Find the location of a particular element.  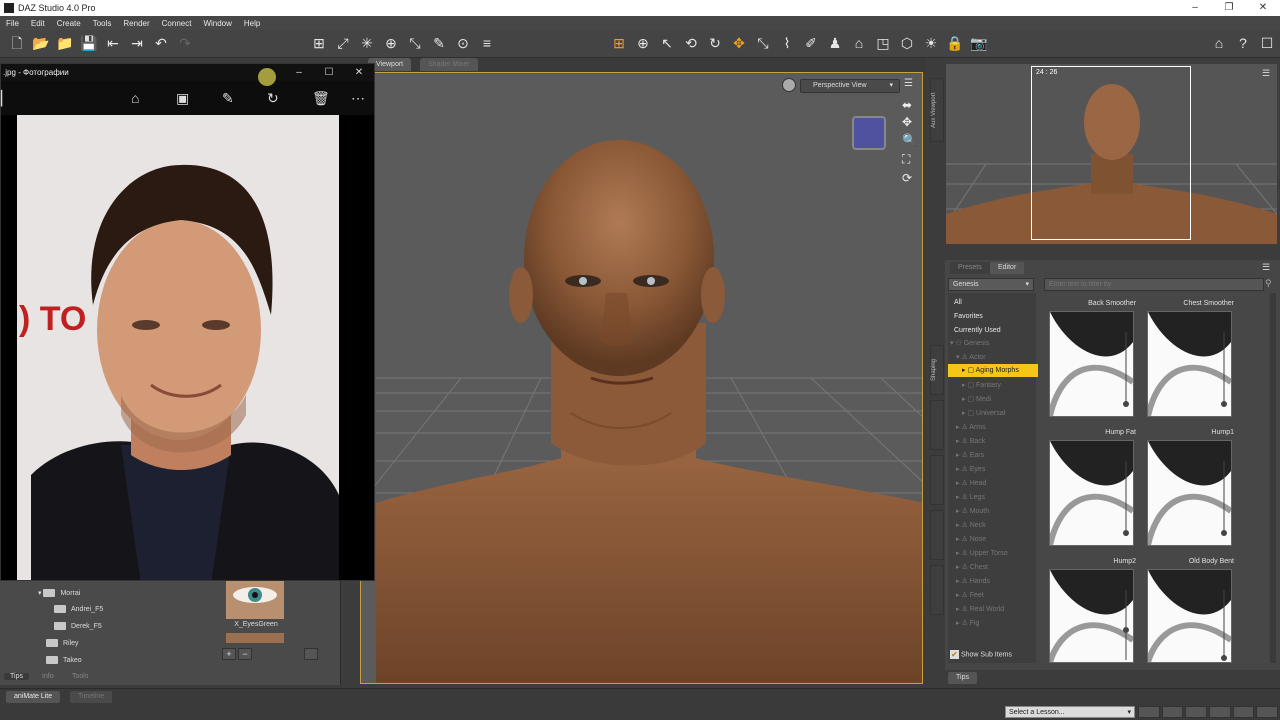

maximize-button: ❐ is located at coordinates (1229, 8).